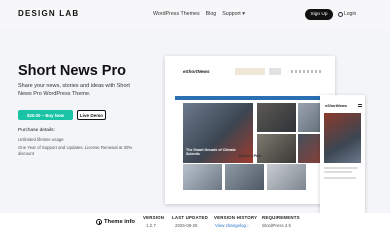 This screenshot has width=390, height=240. What do you see at coordinates (233, 14) in the screenshot?
I see `nav-item-support: Support ▾` at bounding box center [233, 14].